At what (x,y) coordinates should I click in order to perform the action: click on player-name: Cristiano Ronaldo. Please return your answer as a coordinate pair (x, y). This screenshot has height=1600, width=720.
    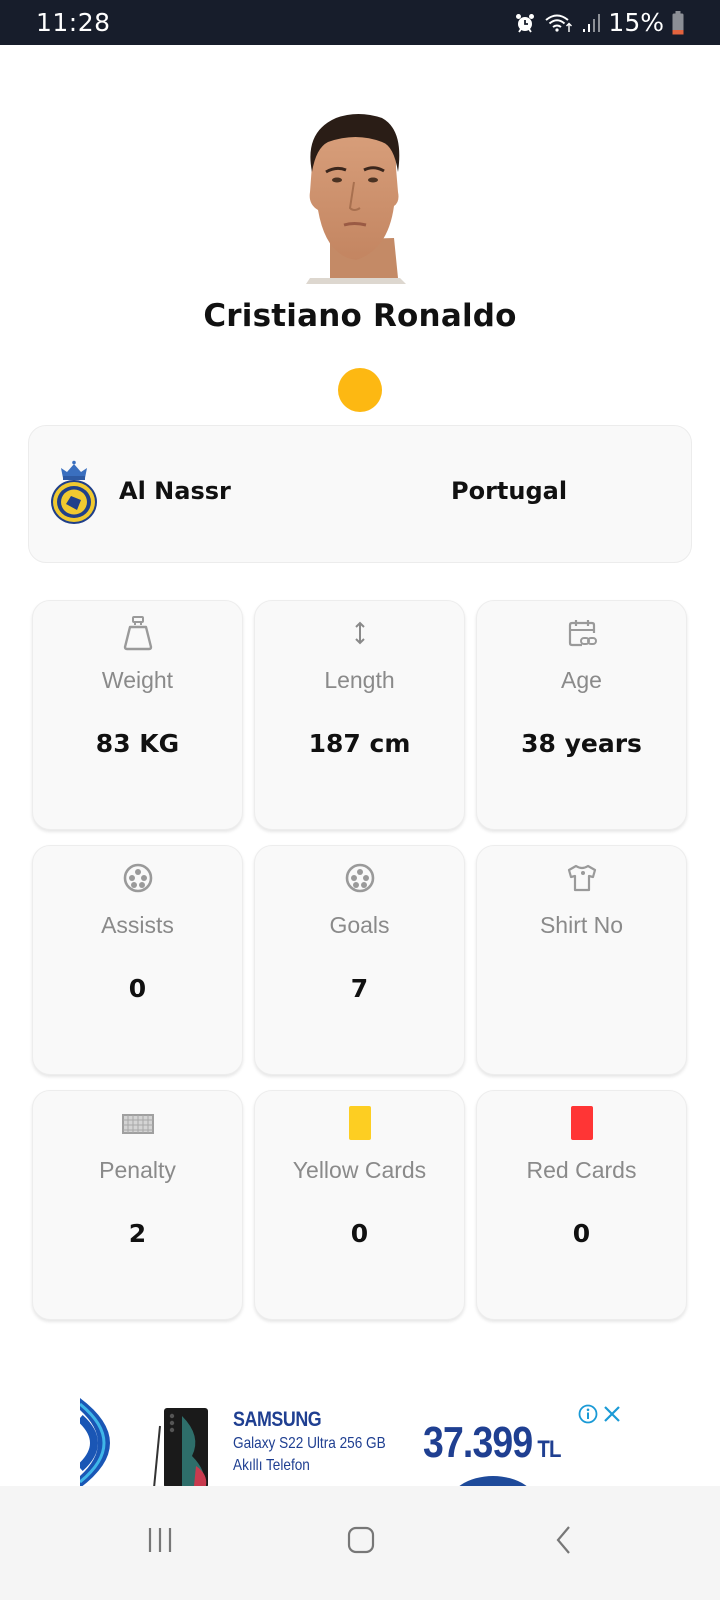
    Looking at the image, I should click on (360, 316).